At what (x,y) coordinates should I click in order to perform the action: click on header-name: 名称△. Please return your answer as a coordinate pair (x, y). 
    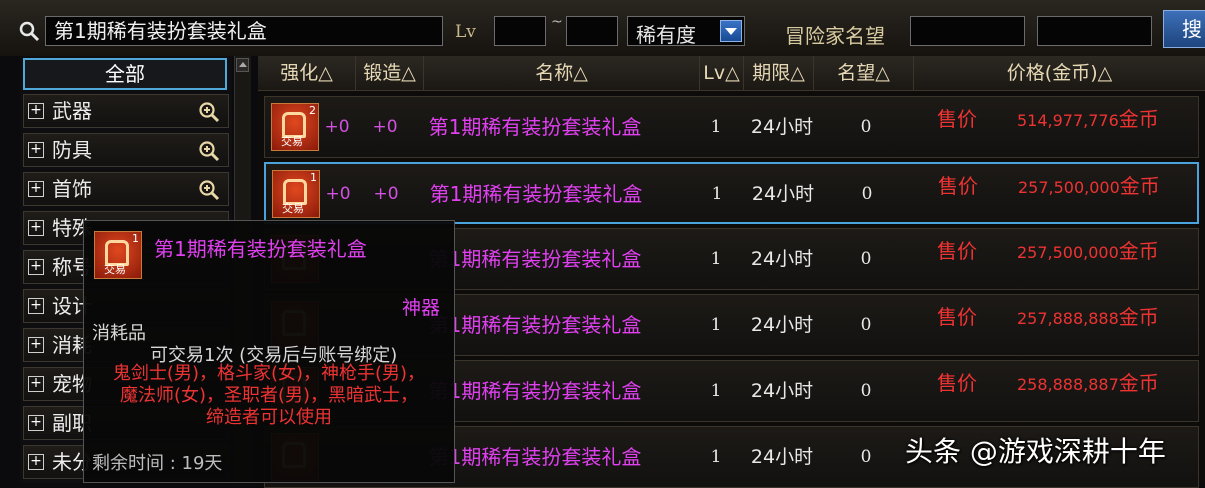
    Looking at the image, I should click on (562, 73).